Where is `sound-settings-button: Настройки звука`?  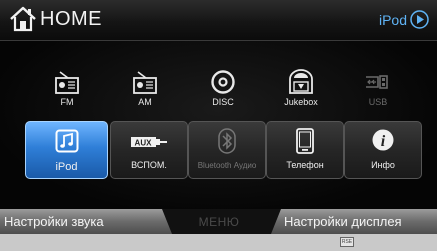 sound-settings-button: Настройки звука is located at coordinates (86, 221).